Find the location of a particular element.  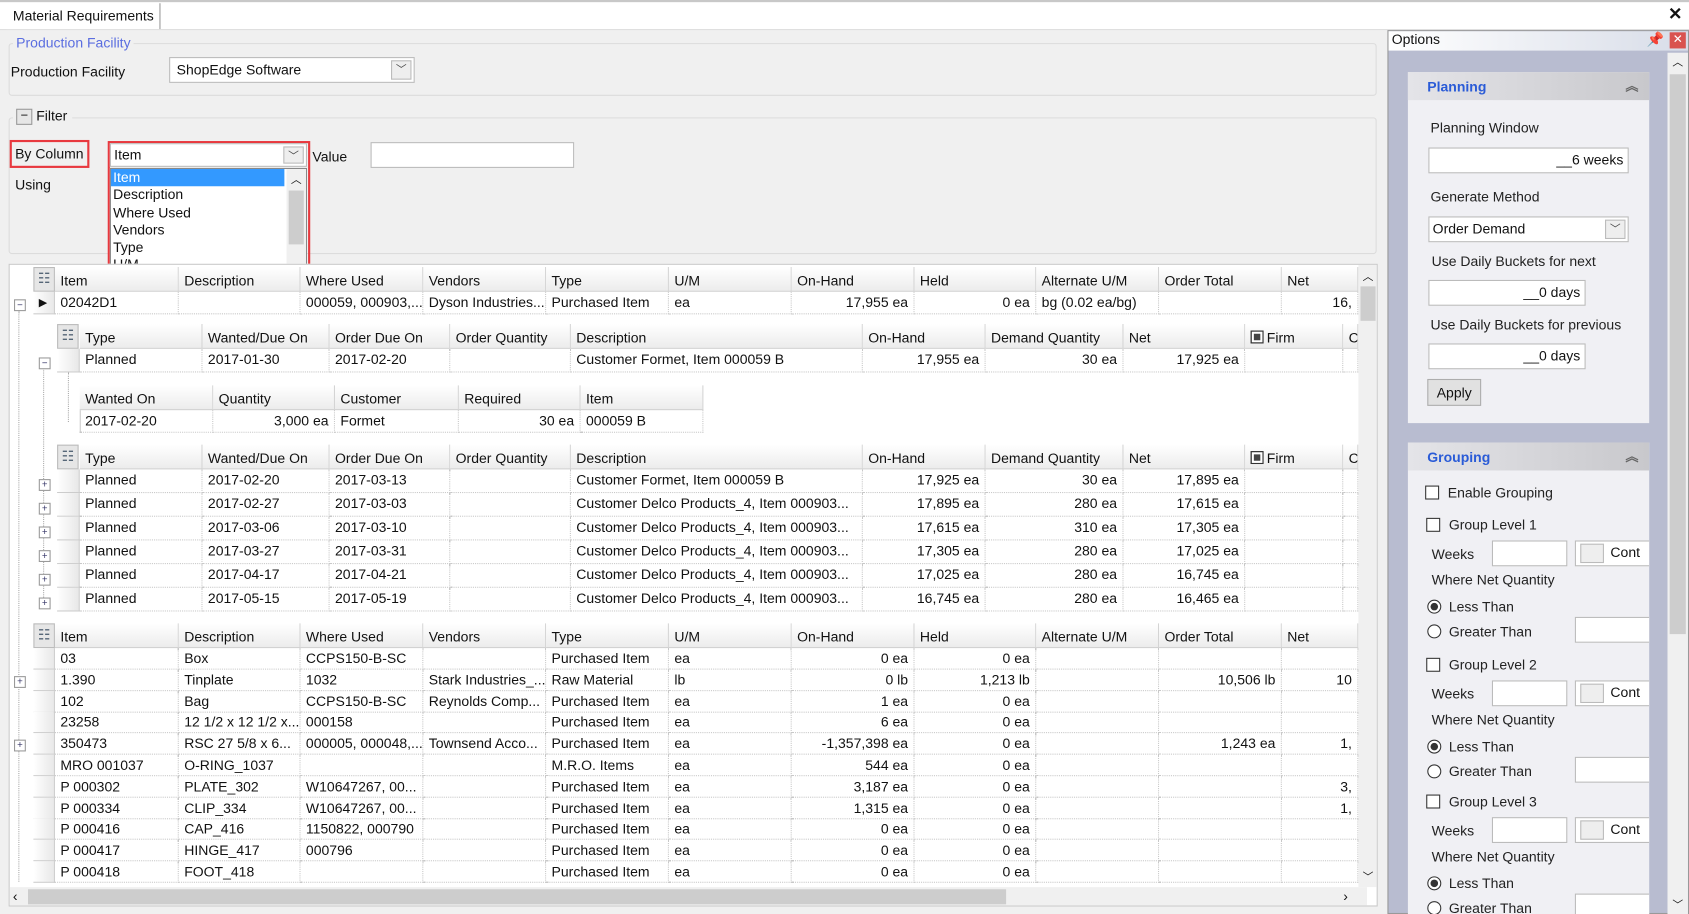

grid-vertical-scrollbar: ︿ ﹀ is located at coordinates (1367, 576).